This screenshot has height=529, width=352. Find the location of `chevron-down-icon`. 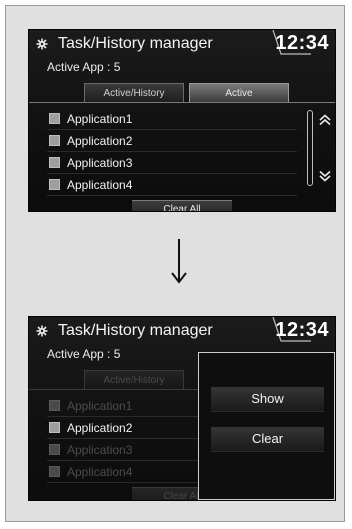

chevron-down-icon is located at coordinates (325, 176).